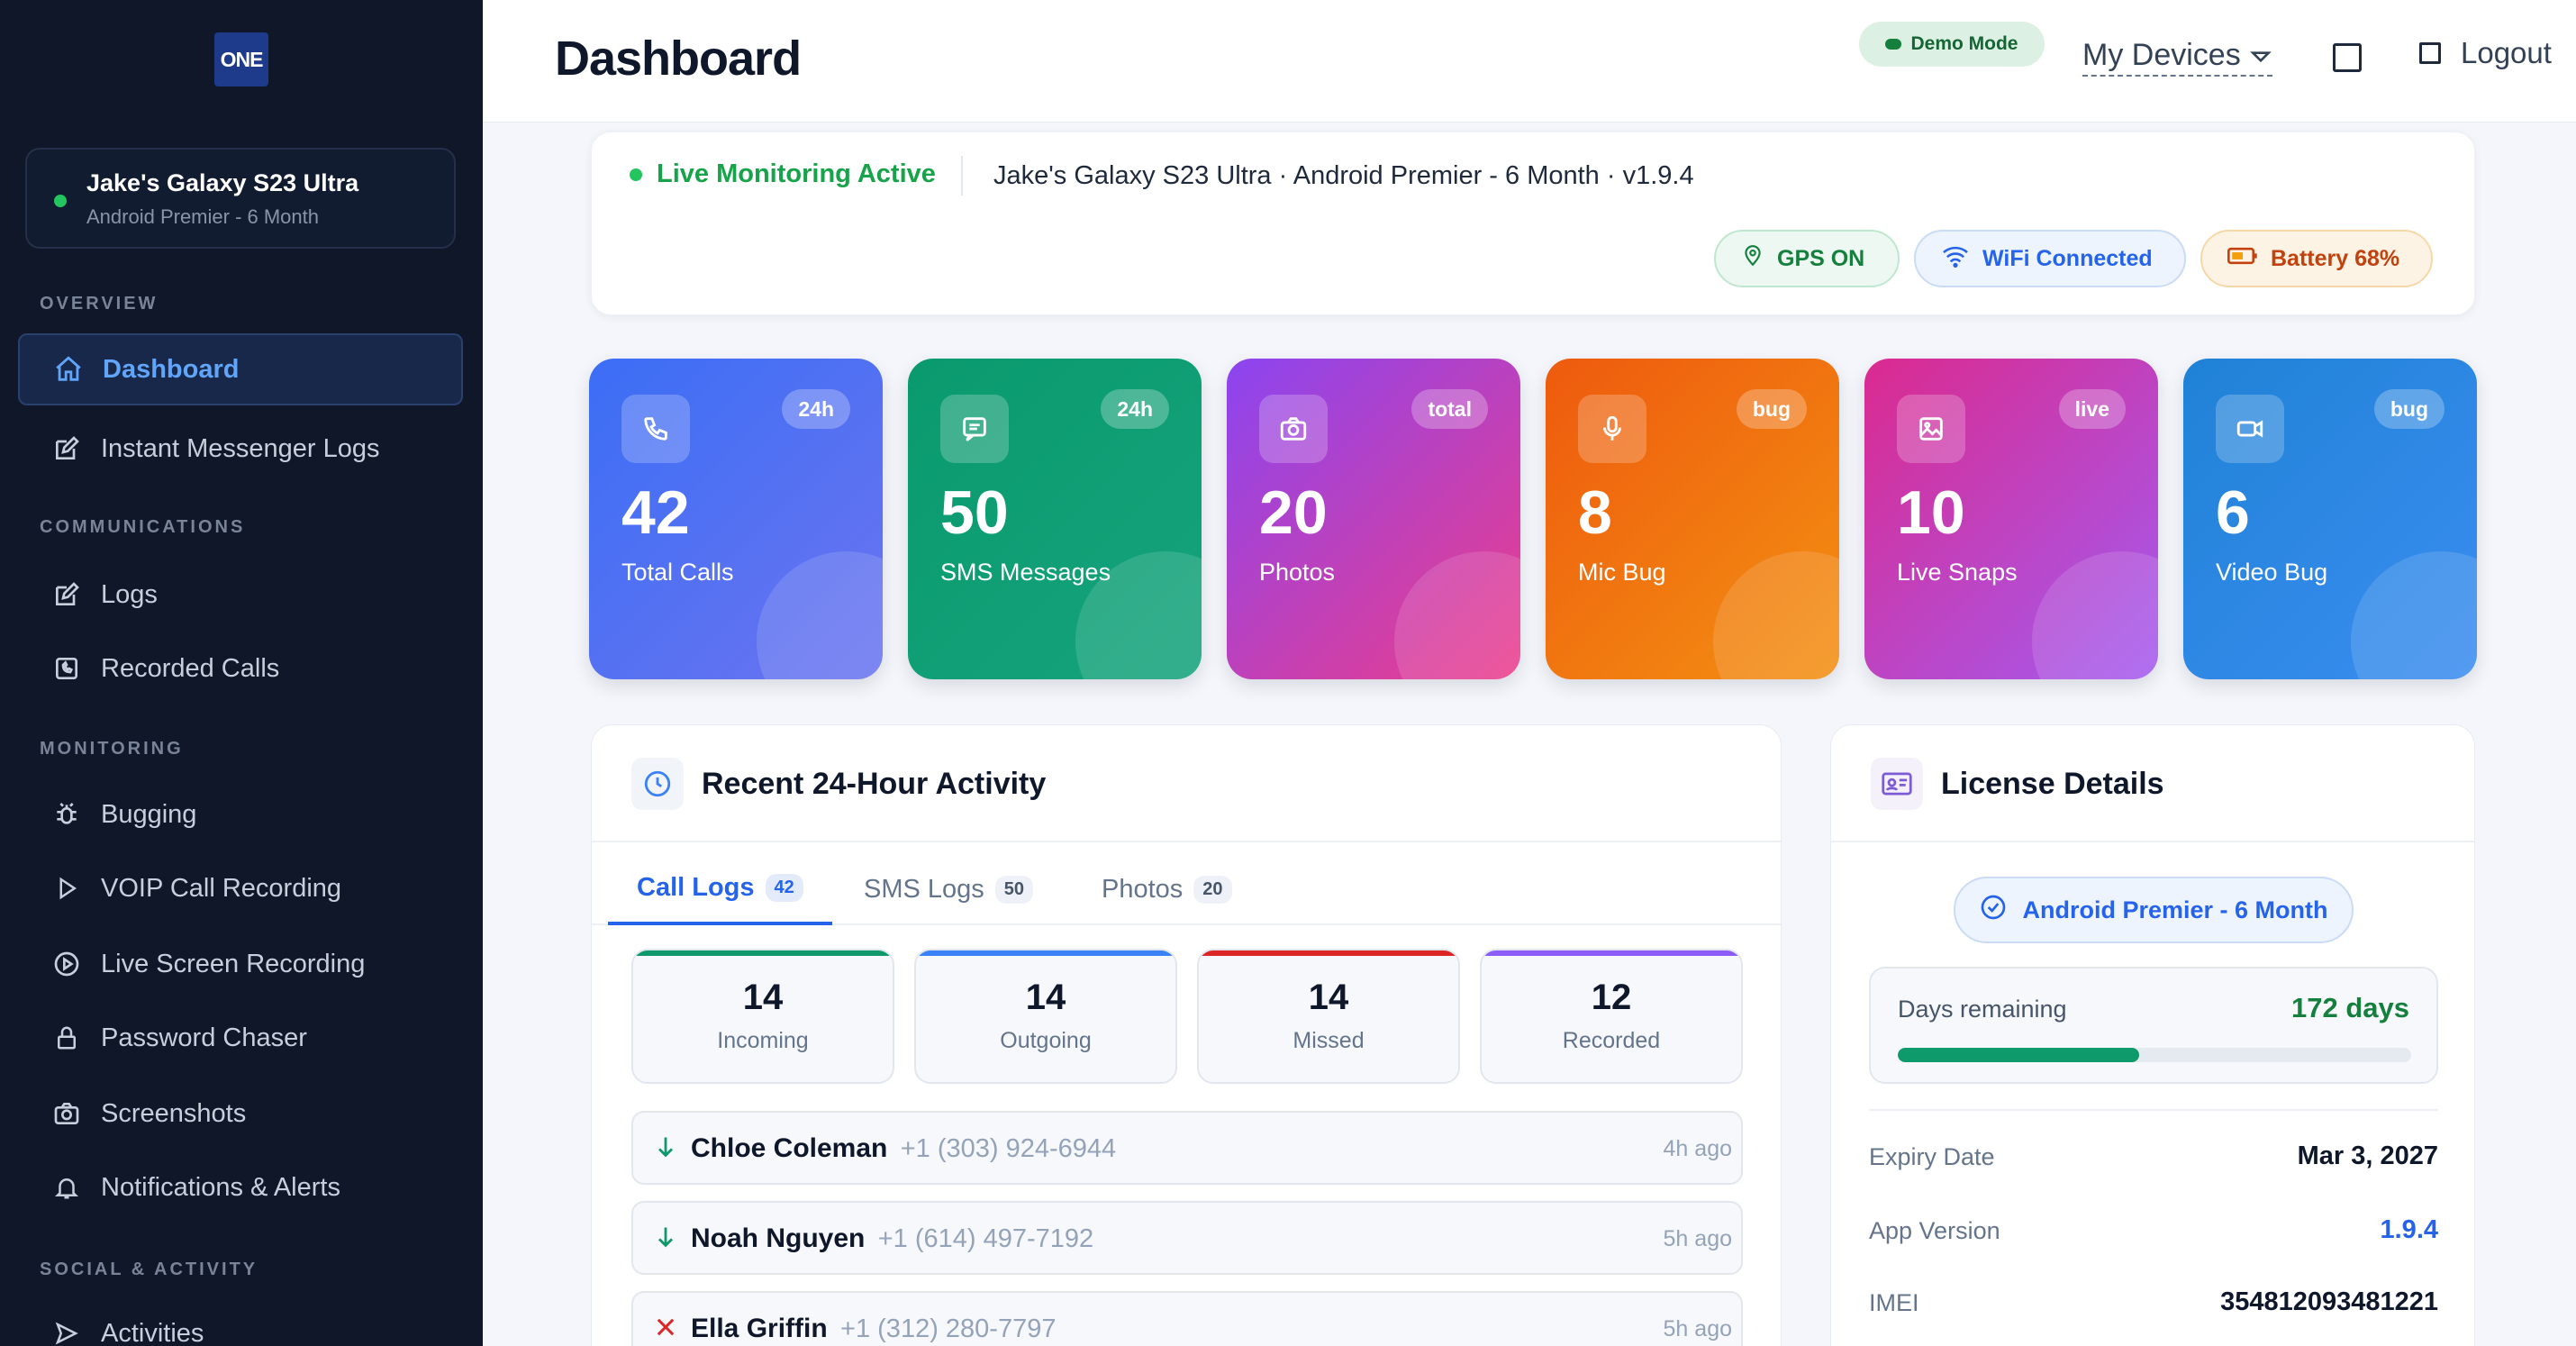 The height and width of the screenshot is (1346, 2576). Describe the element at coordinates (240, 369) in the screenshot. I see `sidebar-item-dashboard: Dashboard` at that location.